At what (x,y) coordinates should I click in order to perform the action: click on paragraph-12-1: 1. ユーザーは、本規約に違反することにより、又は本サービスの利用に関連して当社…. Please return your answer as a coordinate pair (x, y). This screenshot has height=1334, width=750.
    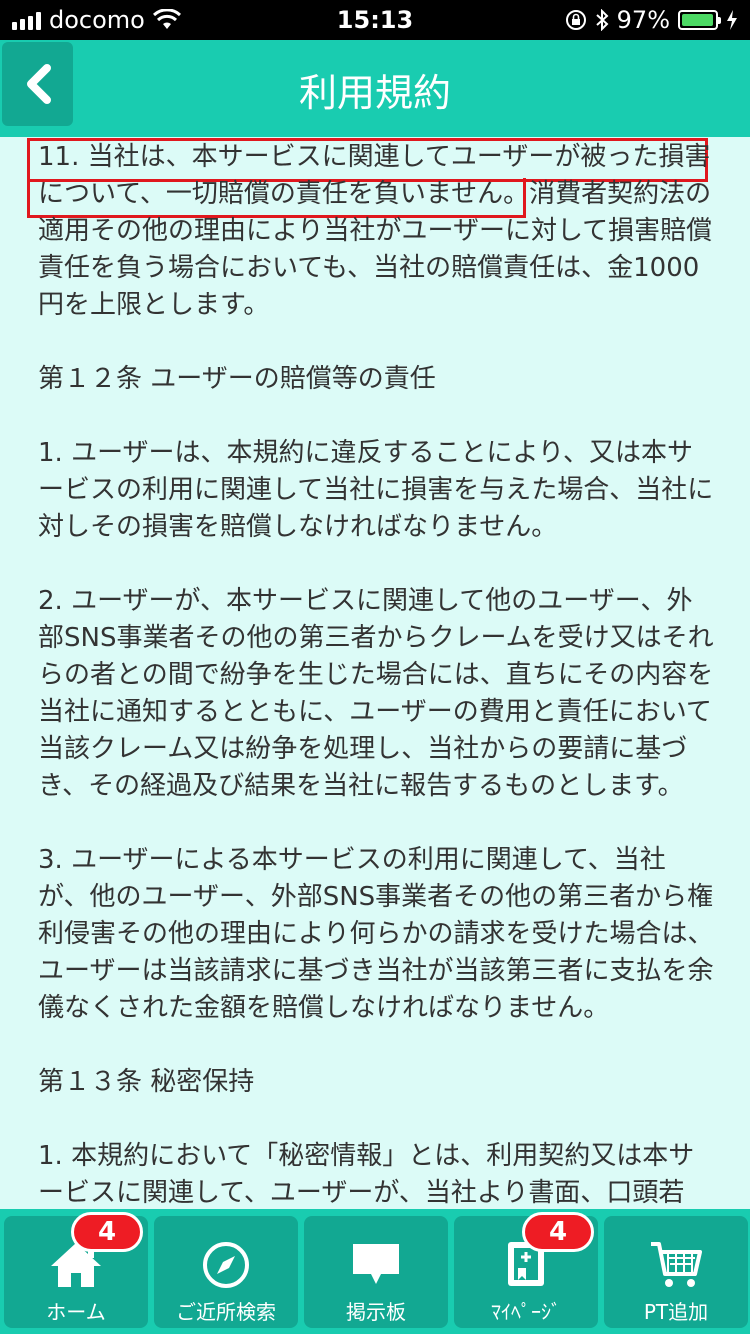
    Looking at the image, I should click on (376, 490).